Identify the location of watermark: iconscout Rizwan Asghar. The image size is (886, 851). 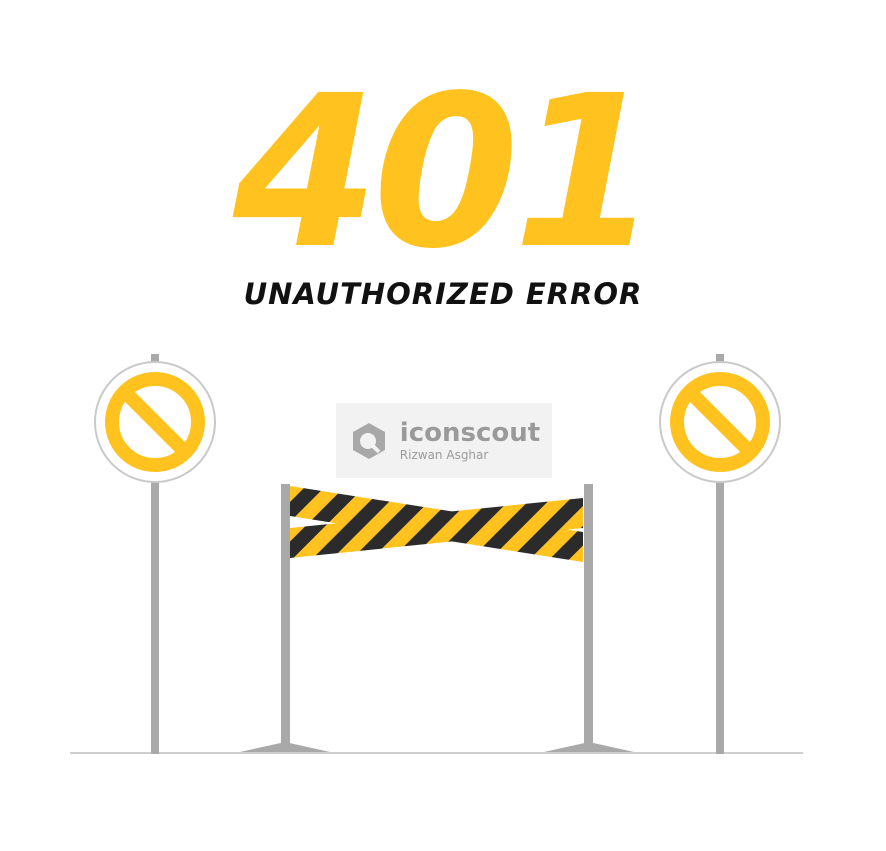
(444, 440).